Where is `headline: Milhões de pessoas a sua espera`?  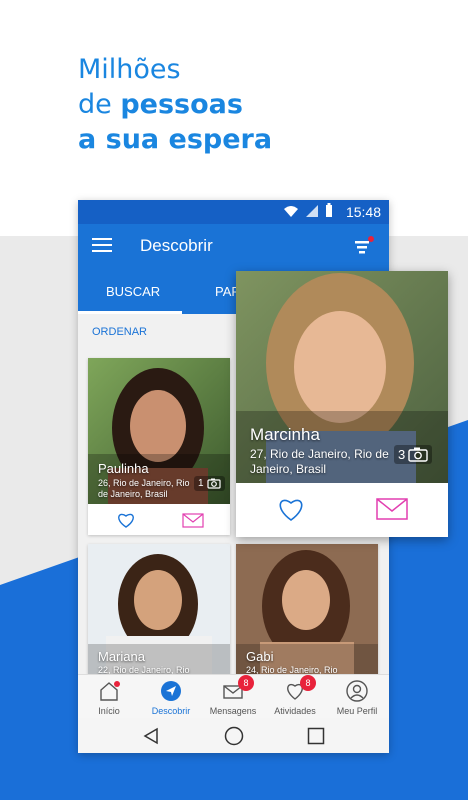 headline: Milhões de pessoas a sua espera is located at coordinates (175, 104).